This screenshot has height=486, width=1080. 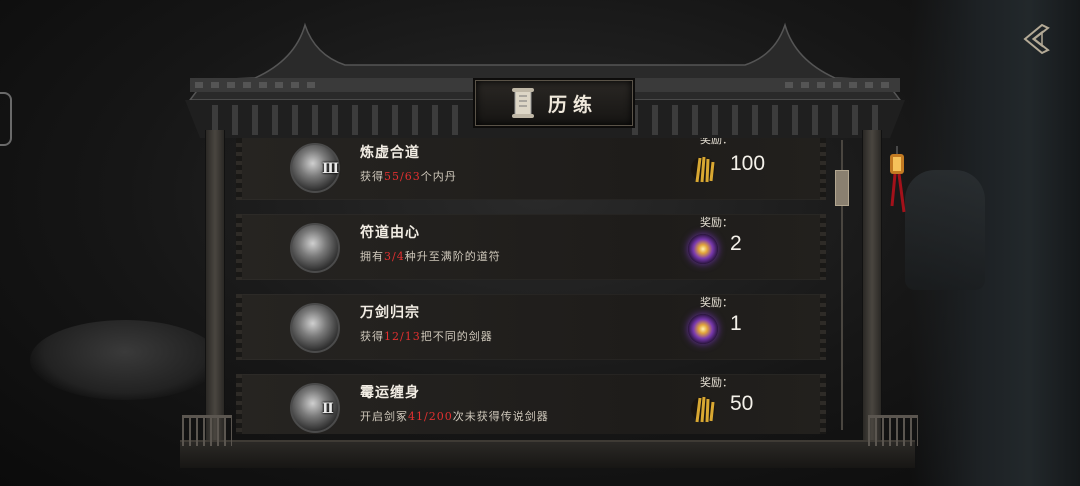 What do you see at coordinates (736, 323) in the screenshot?
I see `reward-amount: 1` at bounding box center [736, 323].